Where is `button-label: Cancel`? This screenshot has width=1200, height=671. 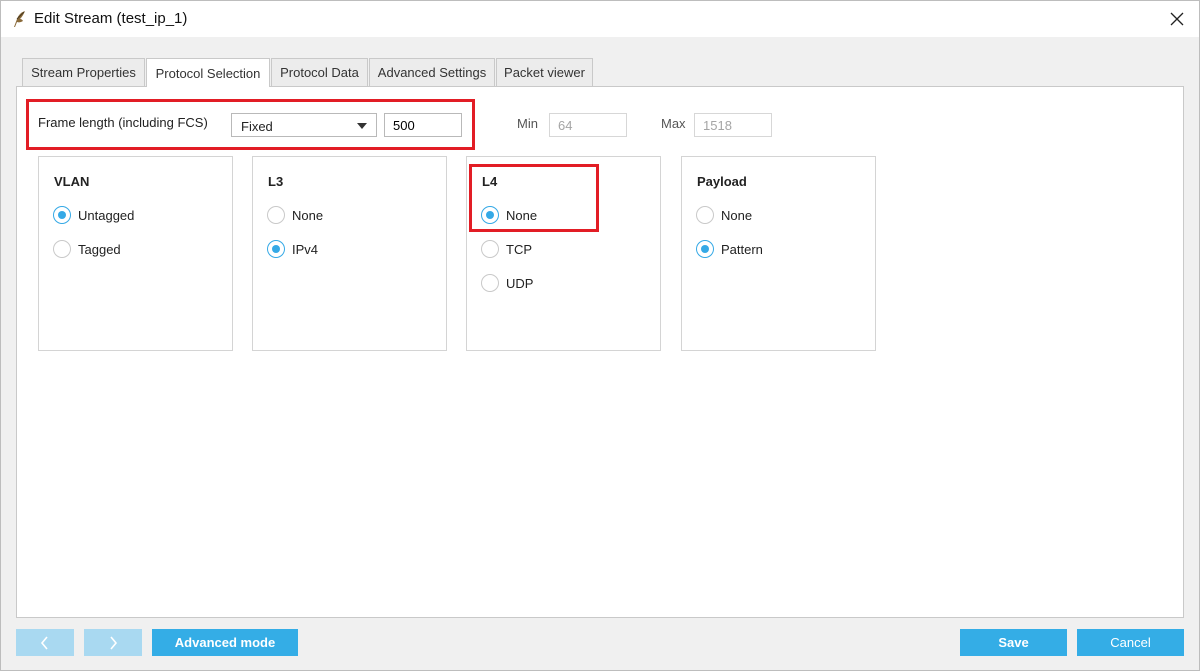
button-label: Cancel is located at coordinates (1130, 642).